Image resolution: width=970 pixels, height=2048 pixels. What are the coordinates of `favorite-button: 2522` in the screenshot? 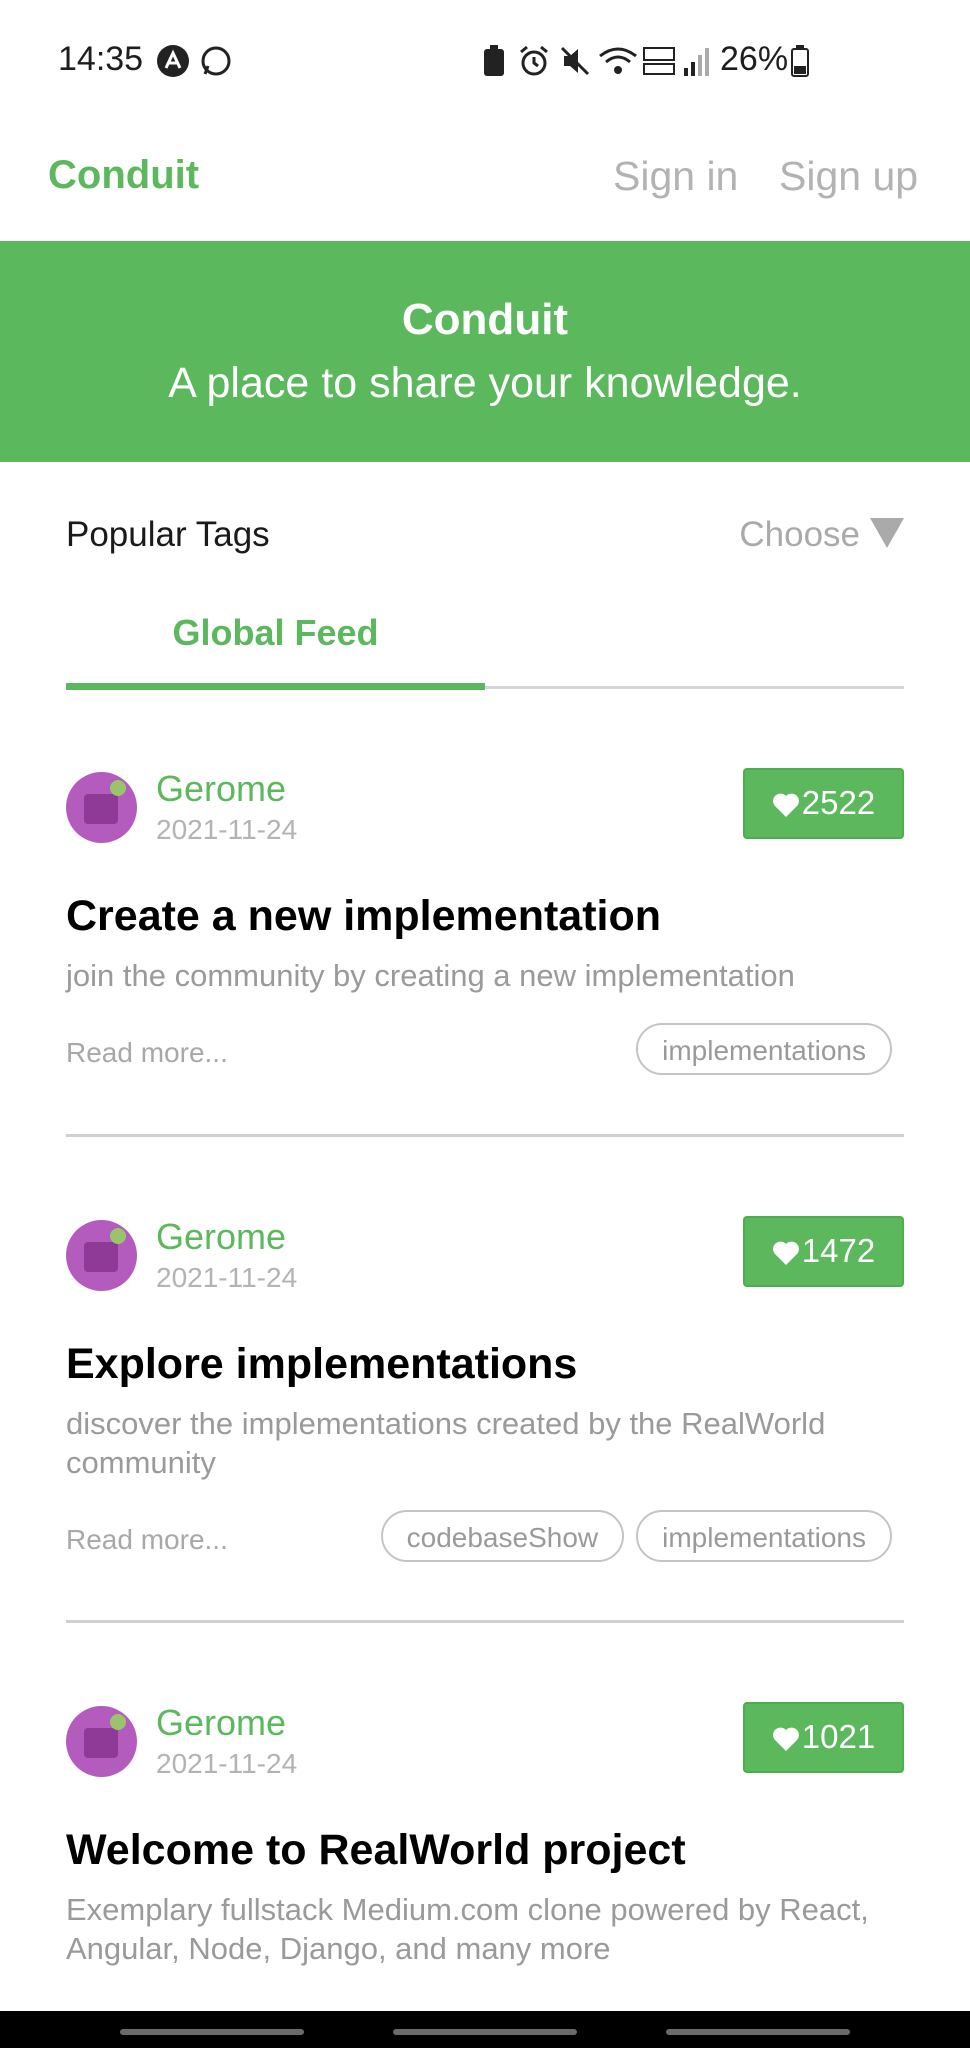 It's located at (823, 803).